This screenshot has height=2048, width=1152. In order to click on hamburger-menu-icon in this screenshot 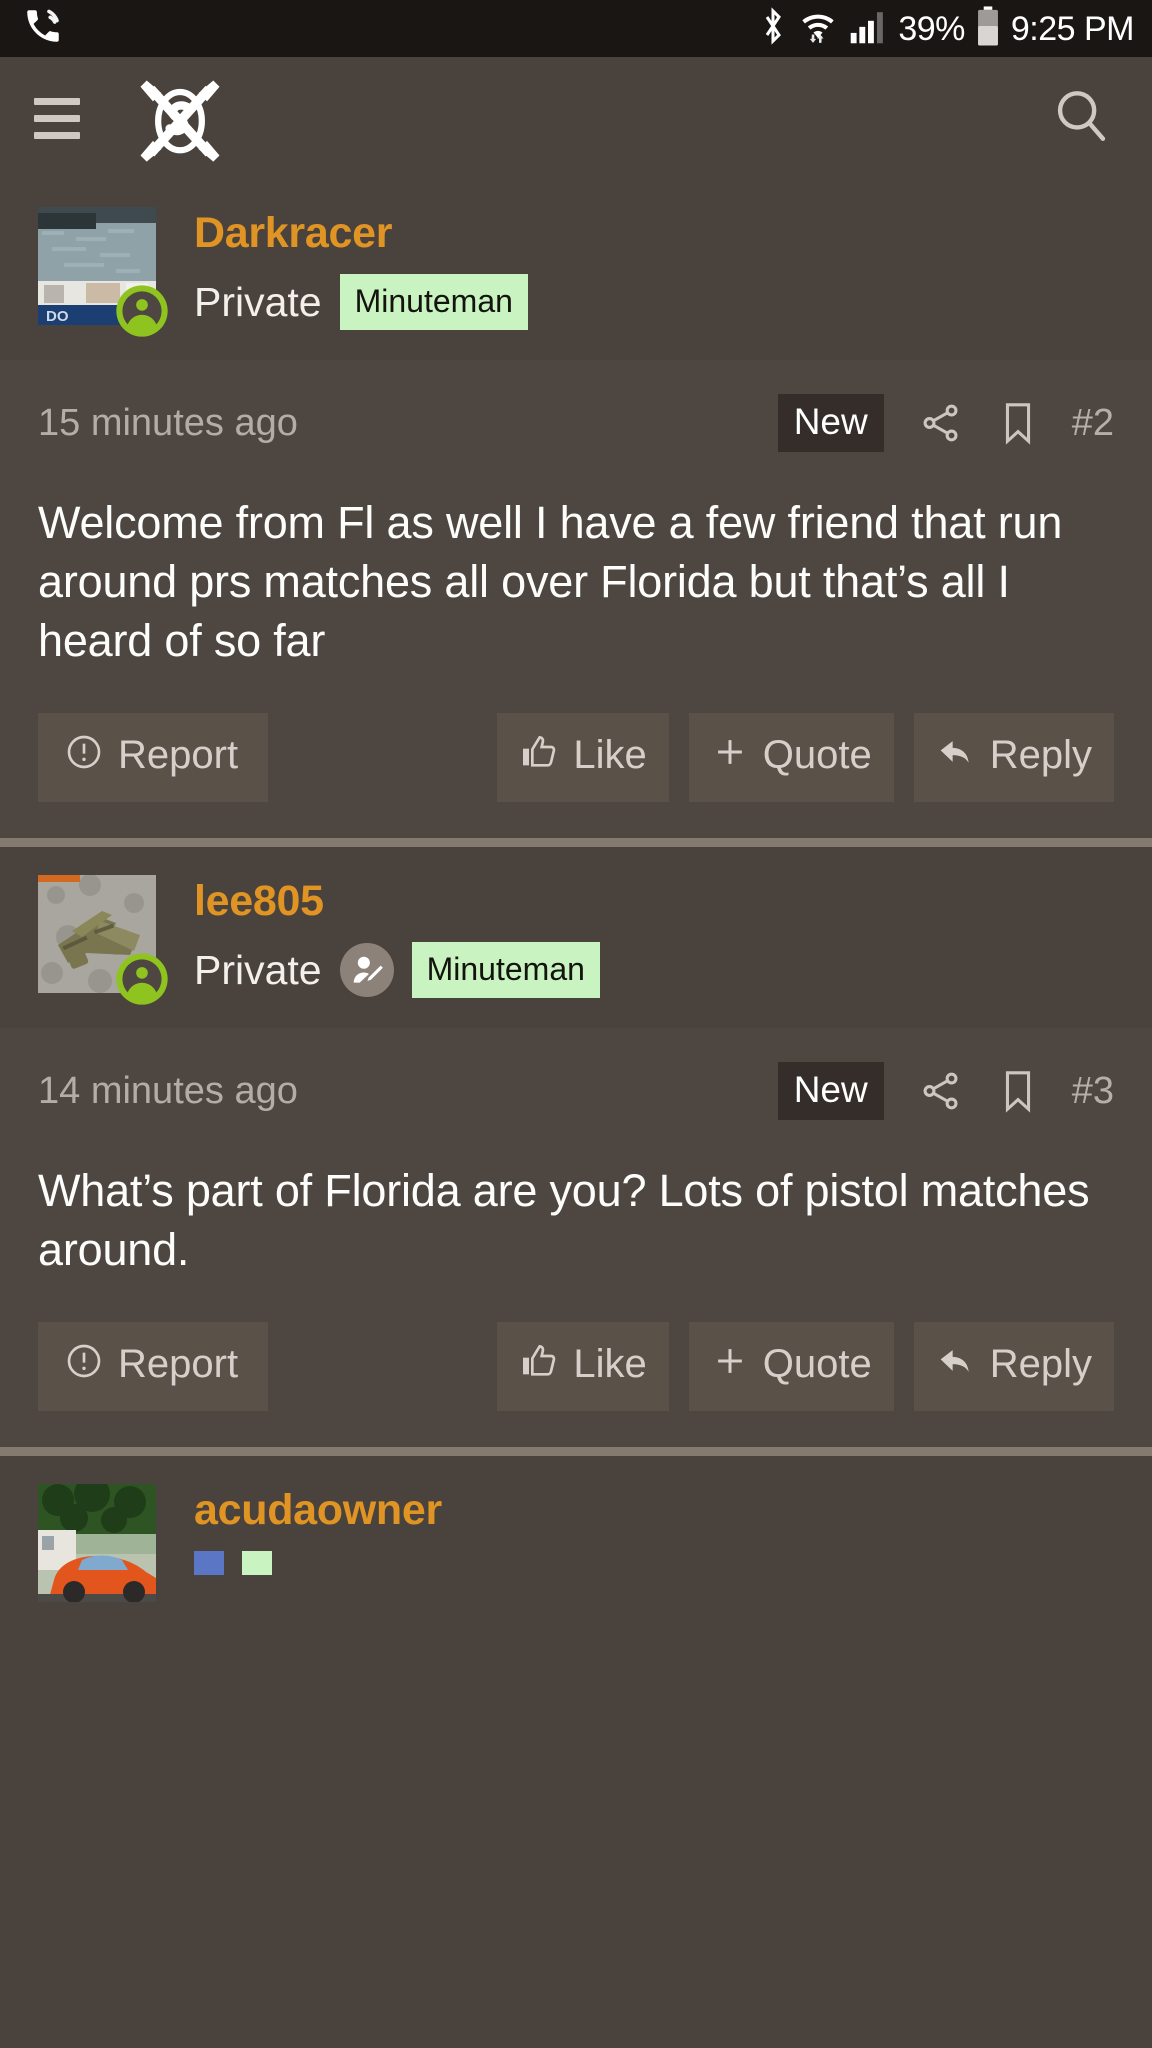, I will do `click(57, 118)`.